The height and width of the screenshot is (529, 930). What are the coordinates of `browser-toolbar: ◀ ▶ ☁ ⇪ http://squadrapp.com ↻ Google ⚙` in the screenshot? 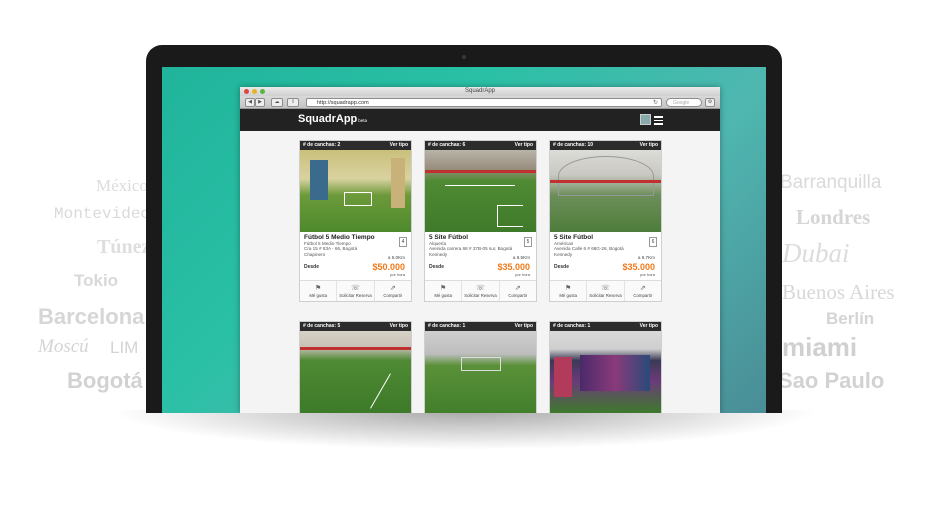 It's located at (480, 102).